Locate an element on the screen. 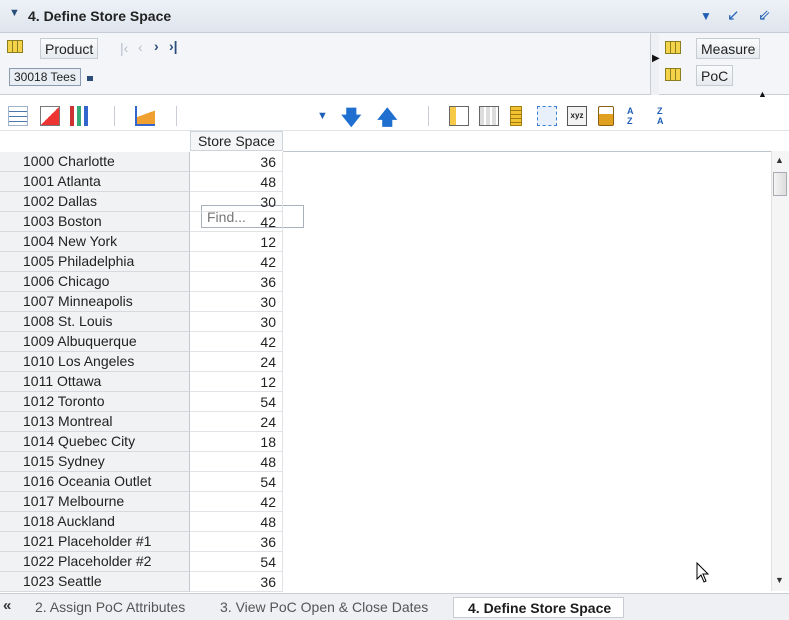  row-header-store: 1006 Chicago is located at coordinates (95, 282).